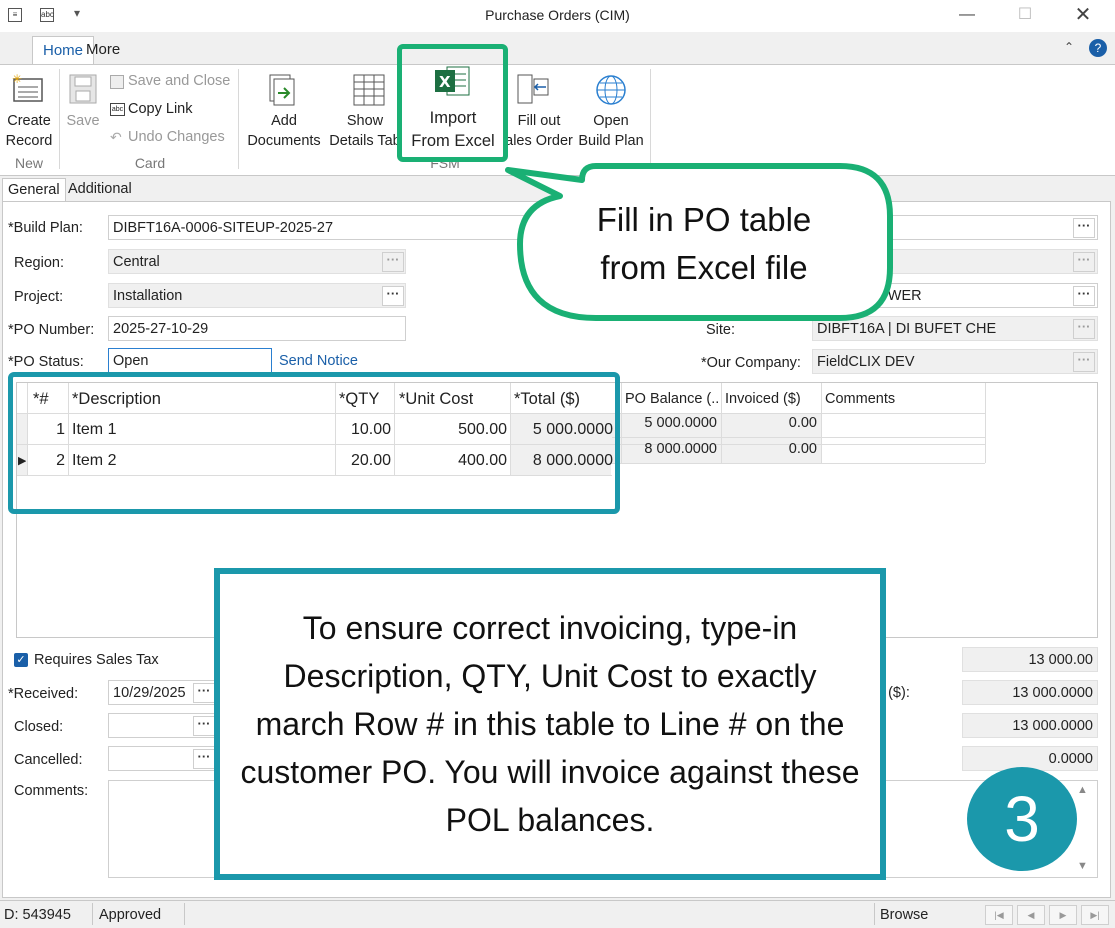  I want to click on group-label-new: New, so click(28, 163).